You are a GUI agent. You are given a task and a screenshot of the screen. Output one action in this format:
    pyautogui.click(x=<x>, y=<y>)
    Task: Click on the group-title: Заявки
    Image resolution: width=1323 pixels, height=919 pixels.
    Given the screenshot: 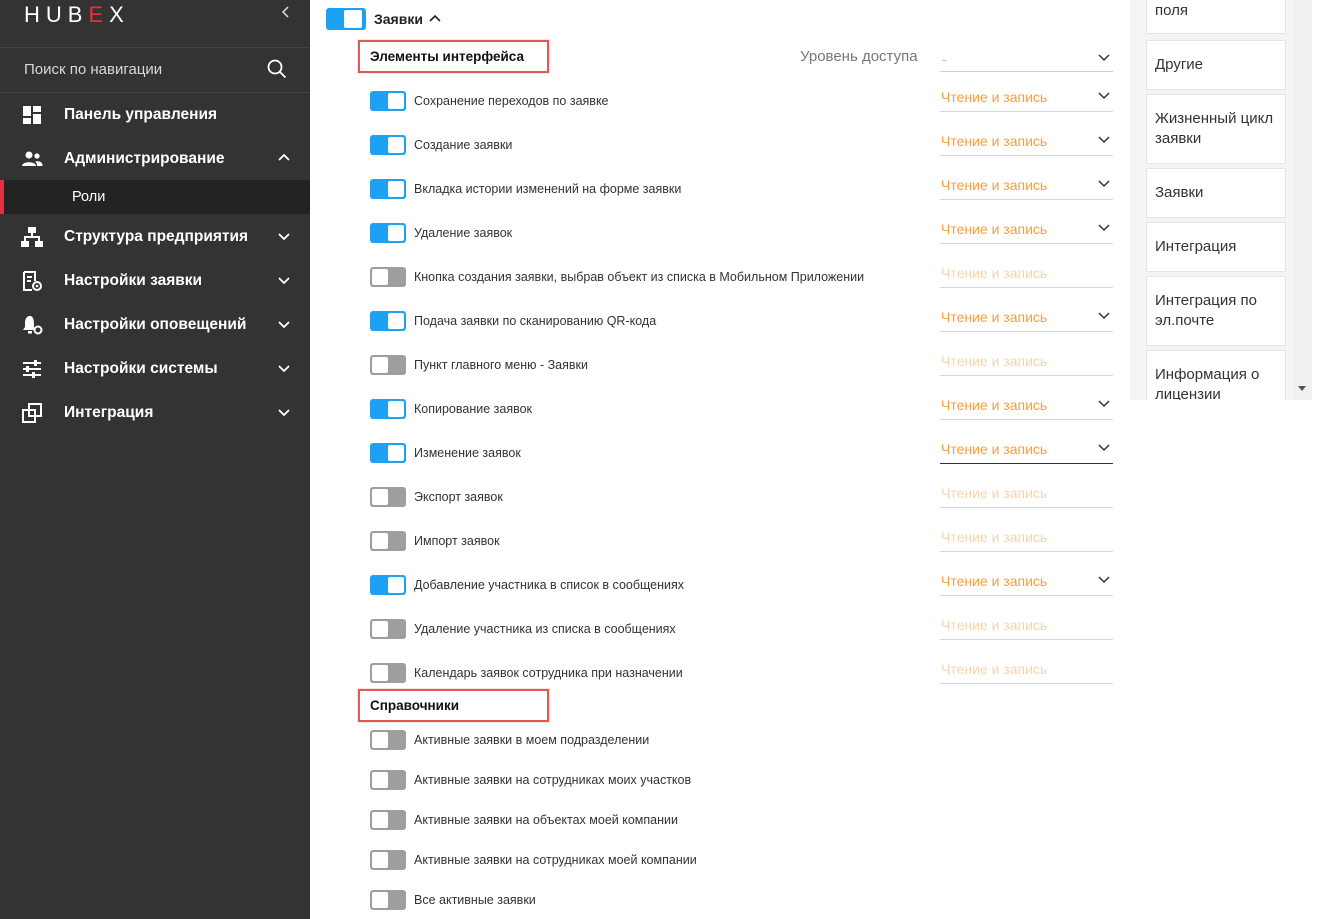 What is the action you would take?
    pyautogui.click(x=398, y=19)
    